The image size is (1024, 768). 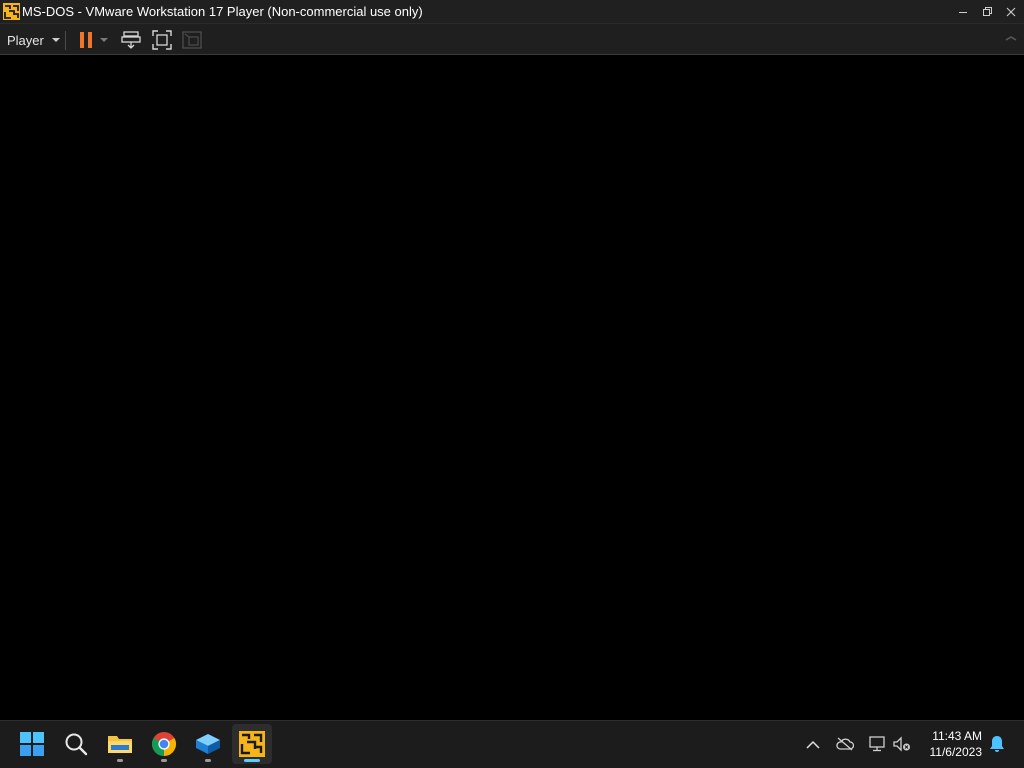 I want to click on network-status, so click(x=877, y=744).